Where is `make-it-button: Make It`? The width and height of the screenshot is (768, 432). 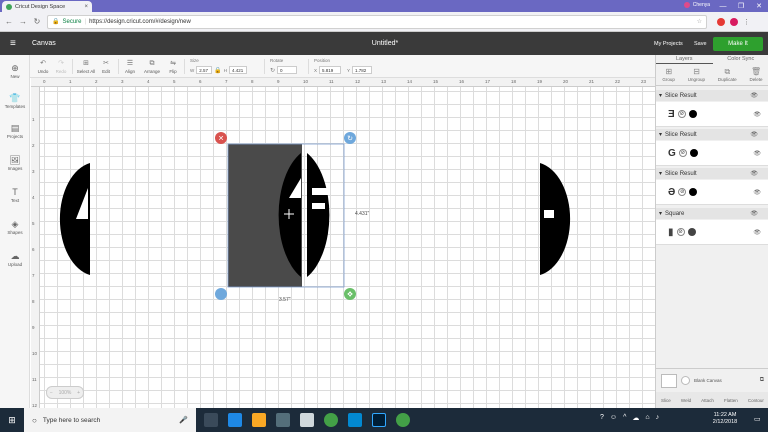 make-it-button: Make It is located at coordinates (738, 44).